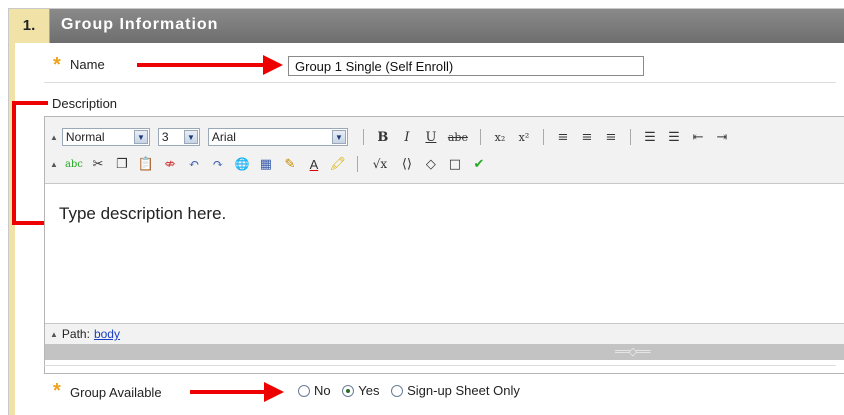 This screenshot has width=844, height=415. What do you see at coordinates (426, 26) in the screenshot?
I see `section-header: 1. Group Information` at bounding box center [426, 26].